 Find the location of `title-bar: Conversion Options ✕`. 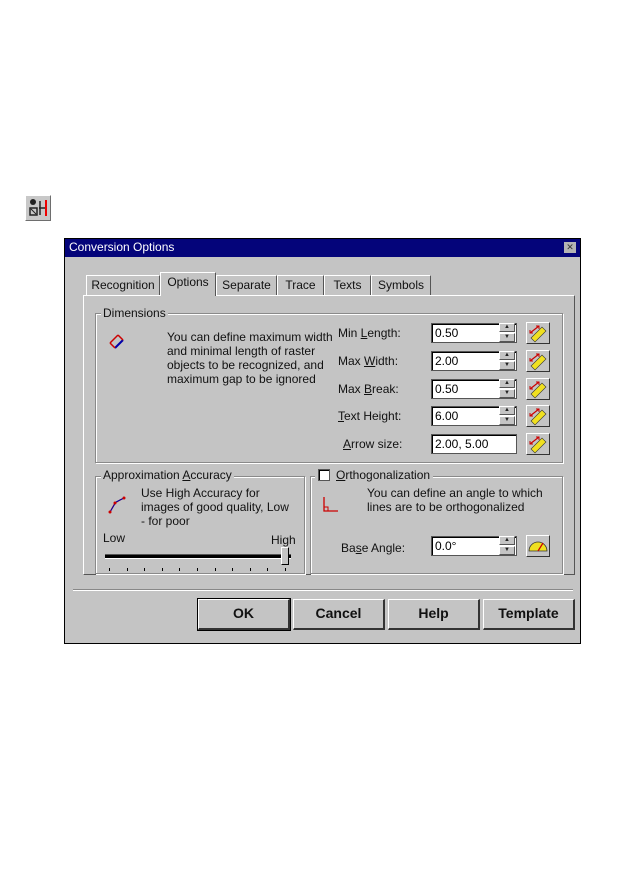

title-bar: Conversion Options ✕ is located at coordinates (322, 248).